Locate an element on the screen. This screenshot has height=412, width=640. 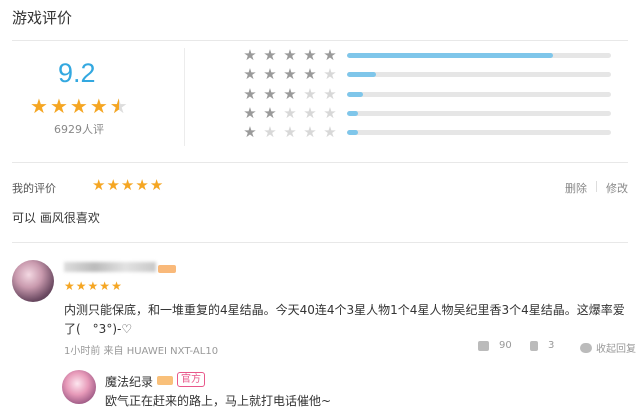
rating-row-4-stars: ★ ★ ★ ★ ★ is located at coordinates (290, 74).